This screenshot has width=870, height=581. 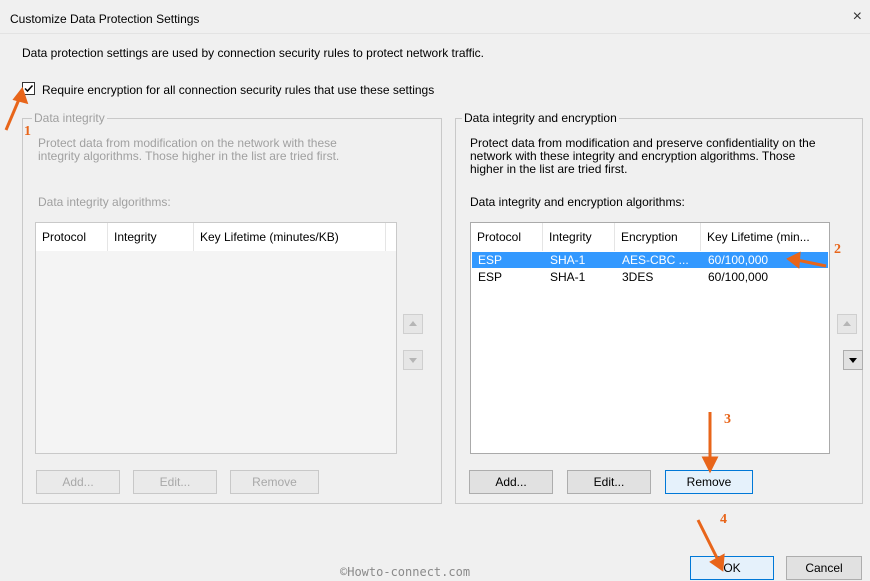 I want to click on annotation-number-4: 4, so click(x=723, y=519).